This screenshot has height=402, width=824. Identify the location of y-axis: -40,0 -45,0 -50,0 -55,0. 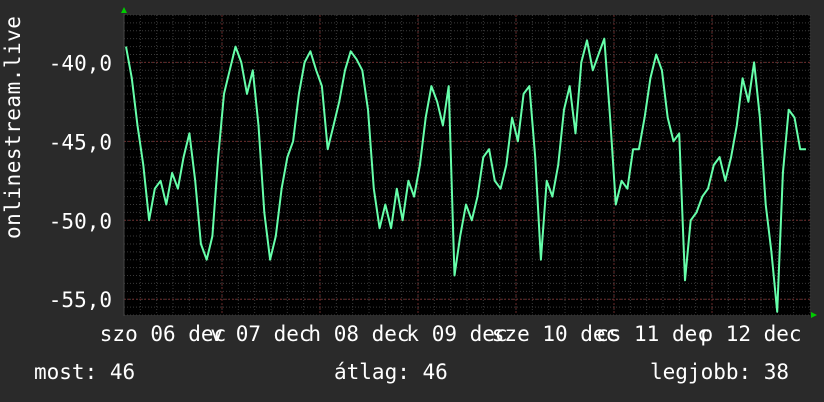
(80, 181).